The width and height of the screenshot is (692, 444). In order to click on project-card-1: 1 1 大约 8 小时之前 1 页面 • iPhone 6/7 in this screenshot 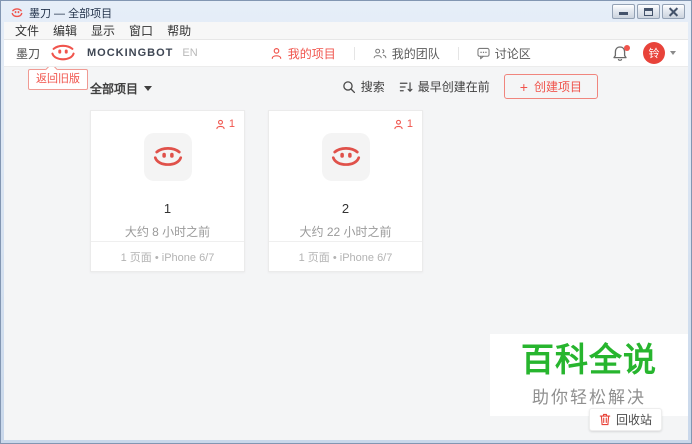, I will do `click(167, 191)`.